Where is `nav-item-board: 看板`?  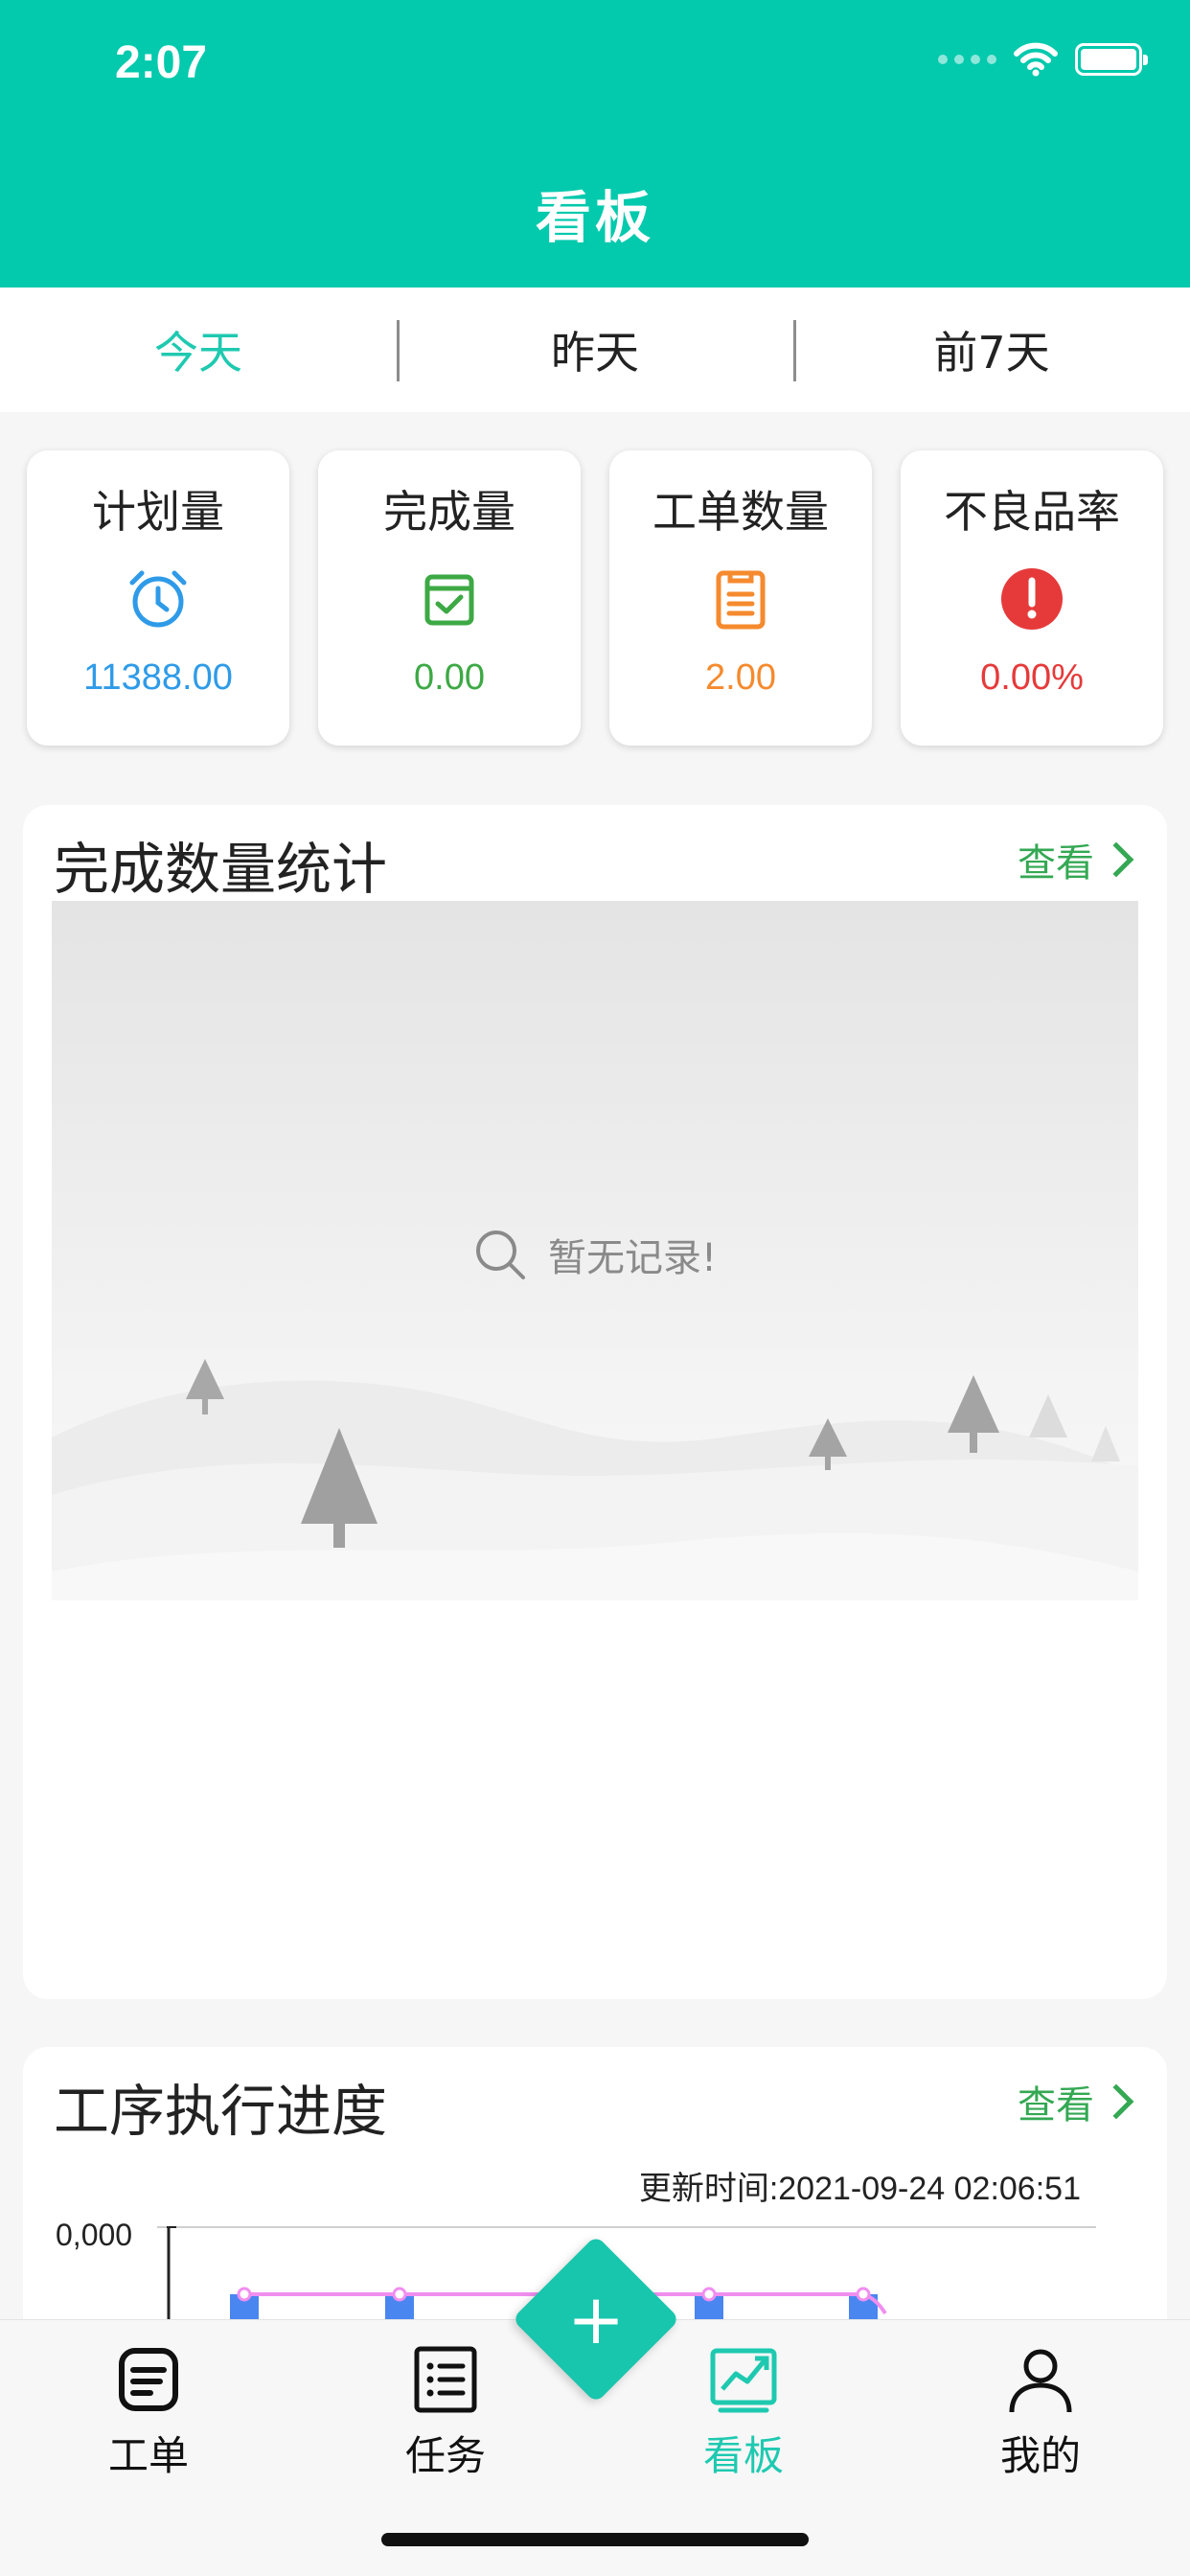
nav-item-board: 看板 is located at coordinates (744, 2412).